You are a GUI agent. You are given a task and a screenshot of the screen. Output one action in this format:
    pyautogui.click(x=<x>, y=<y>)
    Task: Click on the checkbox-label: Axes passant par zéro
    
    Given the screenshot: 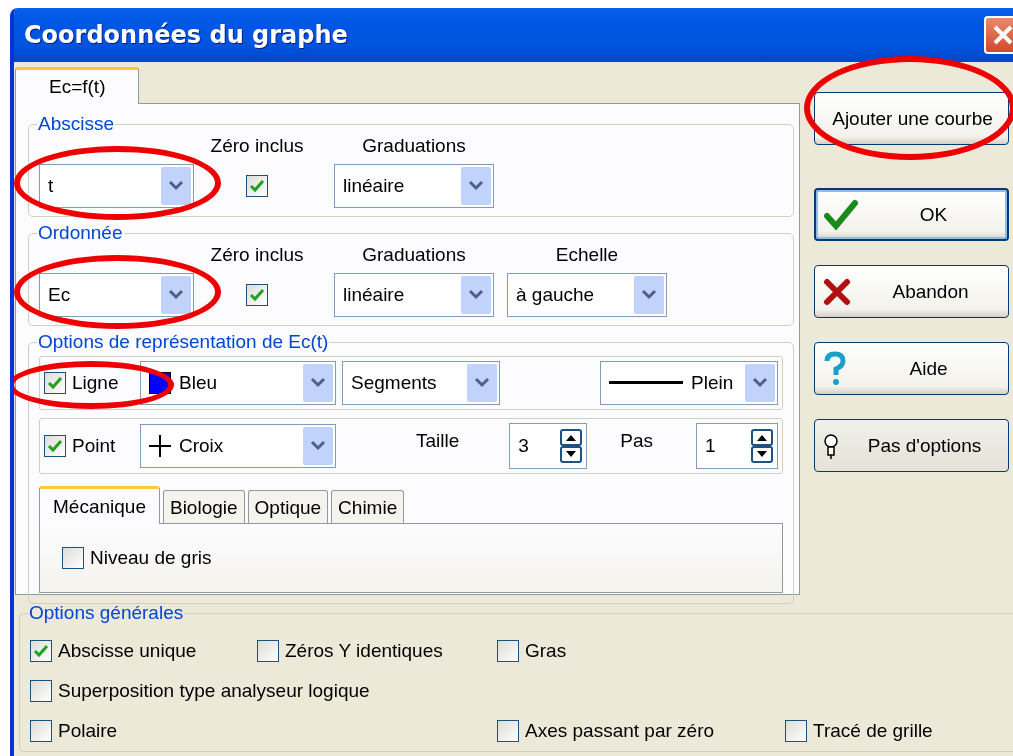 What is the action you would take?
    pyautogui.click(x=620, y=731)
    